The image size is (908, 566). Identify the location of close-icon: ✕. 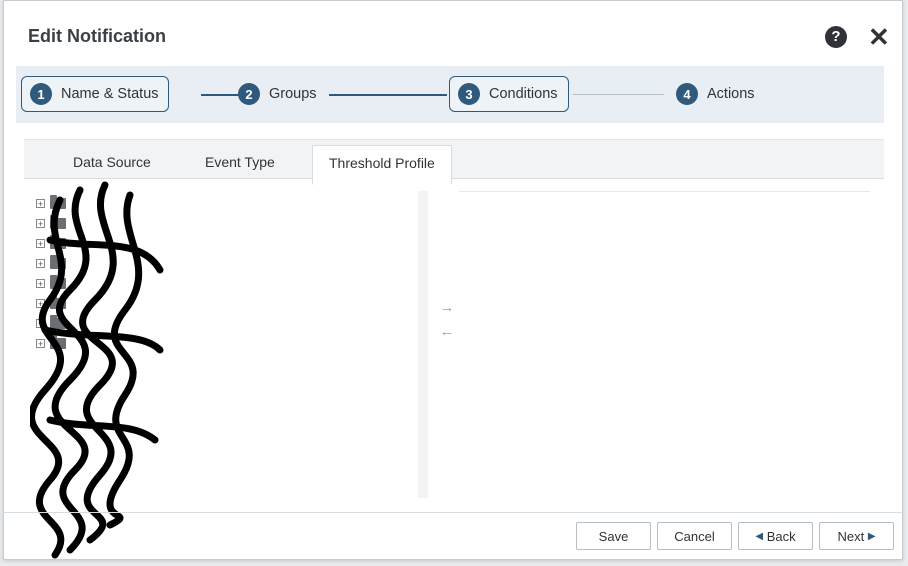
(879, 37).